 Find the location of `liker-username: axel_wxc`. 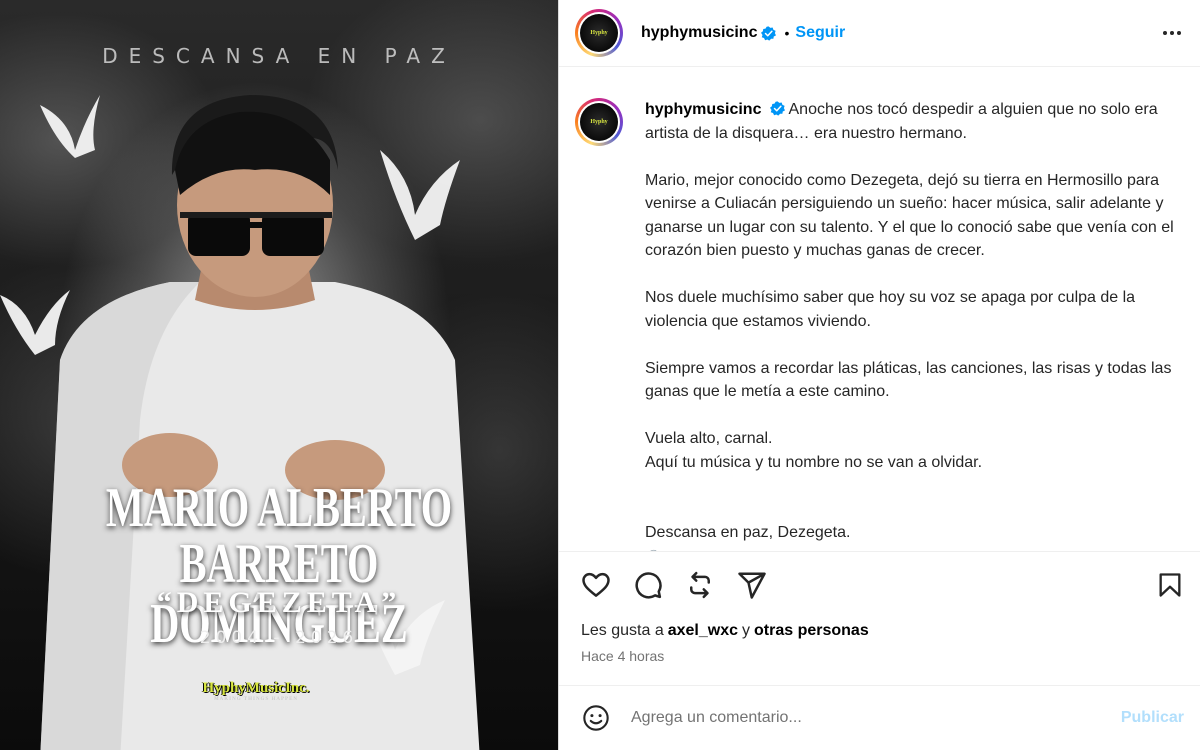

liker-username: axel_wxc is located at coordinates (703, 631).